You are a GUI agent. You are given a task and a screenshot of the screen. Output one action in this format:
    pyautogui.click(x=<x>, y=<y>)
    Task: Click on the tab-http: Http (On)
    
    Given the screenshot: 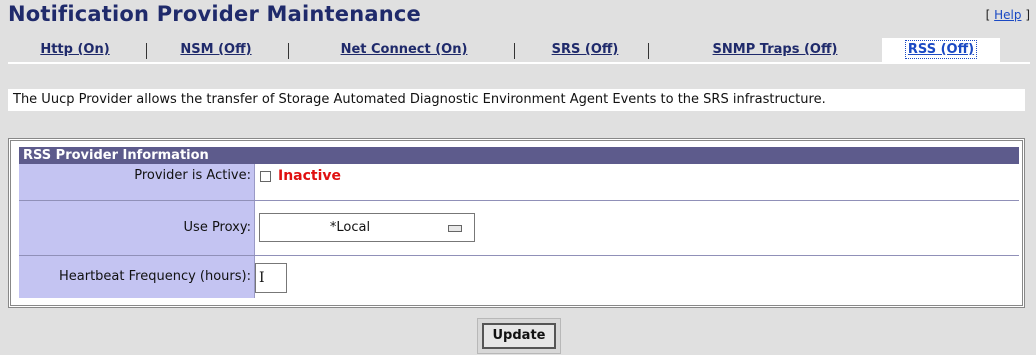 What is the action you would take?
    pyautogui.click(x=75, y=50)
    